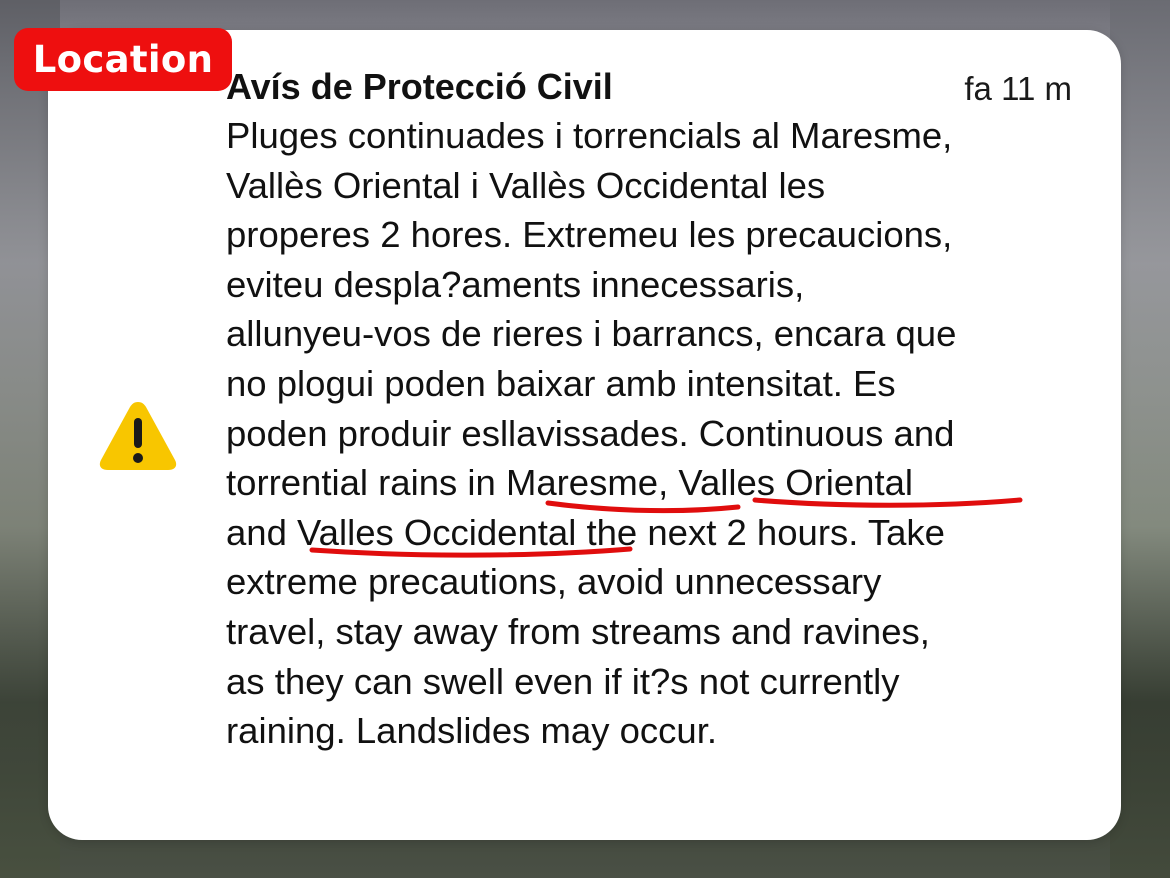 This screenshot has height=878, width=1170. I want to click on notification-time: fa 11 m, so click(1018, 88).